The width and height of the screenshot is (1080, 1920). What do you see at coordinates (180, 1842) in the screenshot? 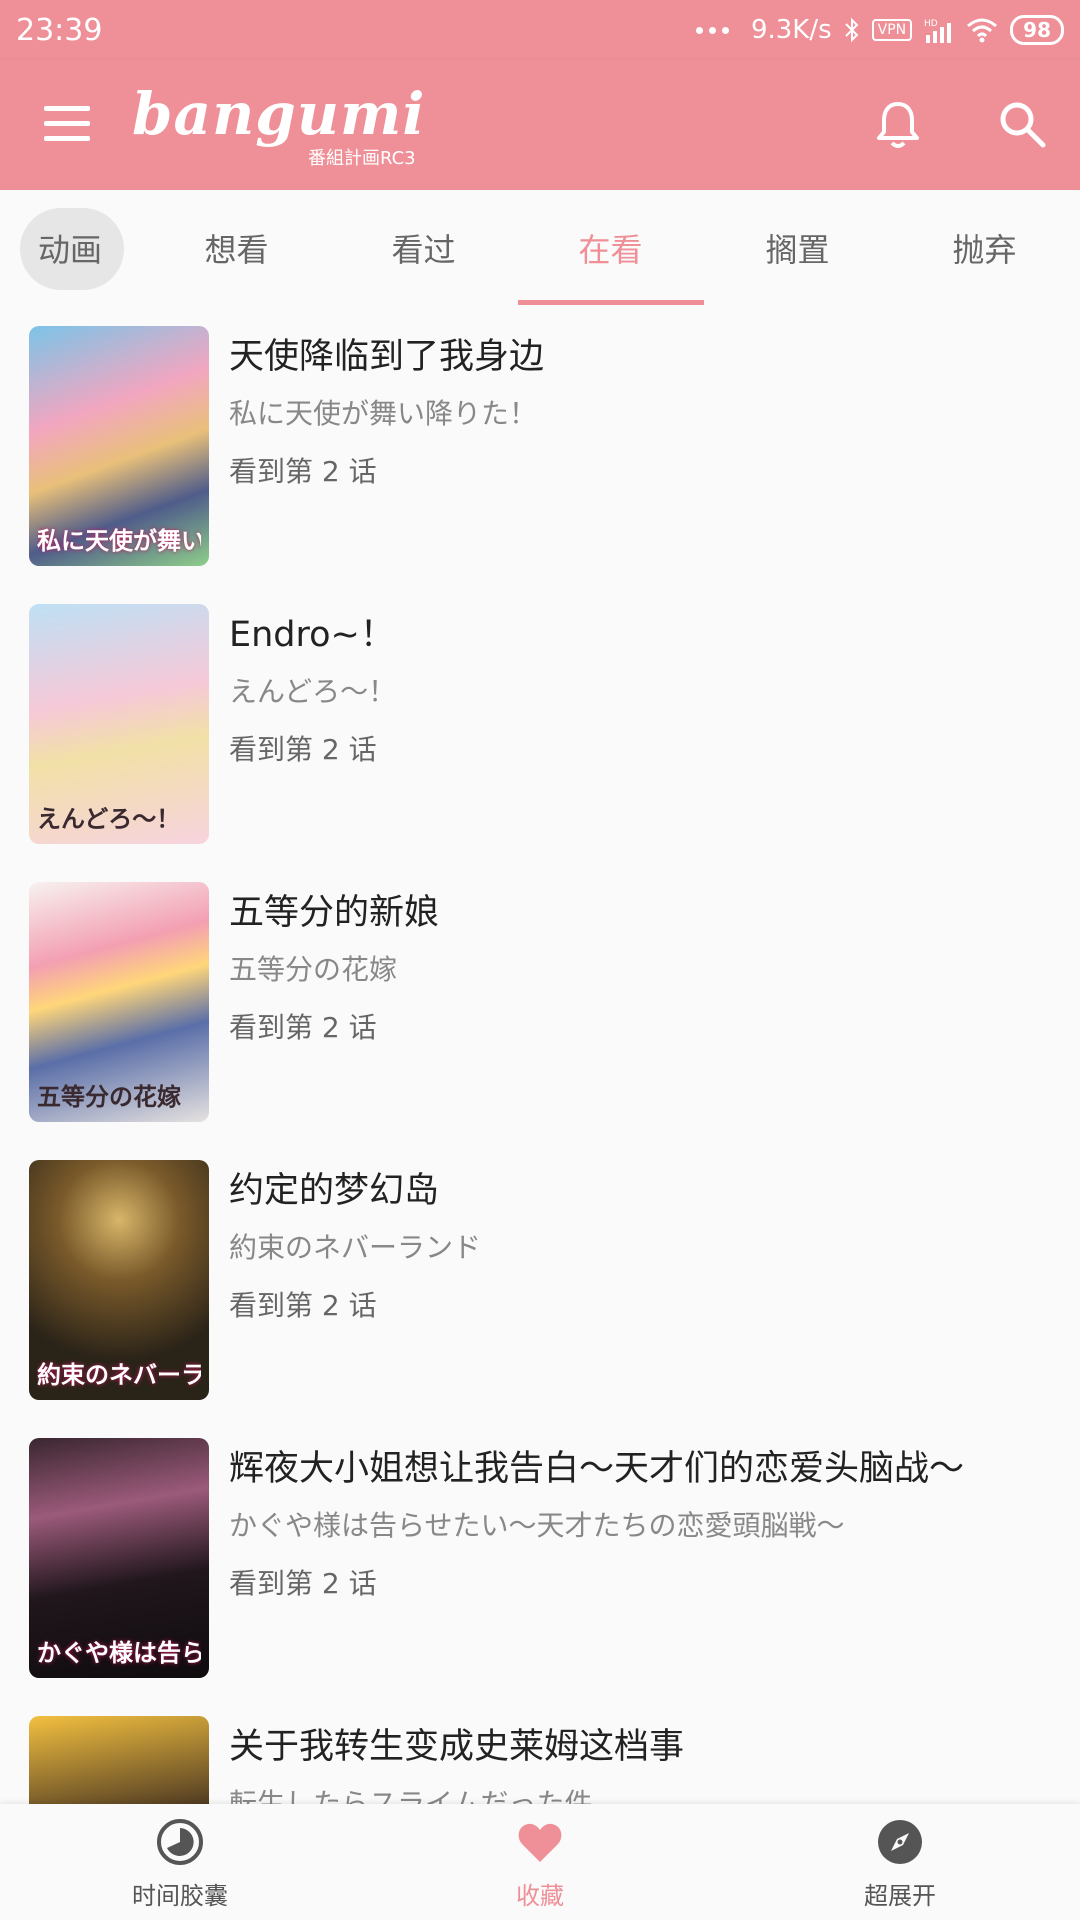
I see `clock-icon` at bounding box center [180, 1842].